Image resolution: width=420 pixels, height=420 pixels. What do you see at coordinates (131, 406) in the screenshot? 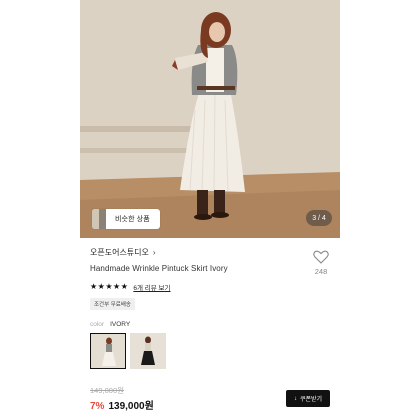
I see `sale-price: 139,000원` at bounding box center [131, 406].